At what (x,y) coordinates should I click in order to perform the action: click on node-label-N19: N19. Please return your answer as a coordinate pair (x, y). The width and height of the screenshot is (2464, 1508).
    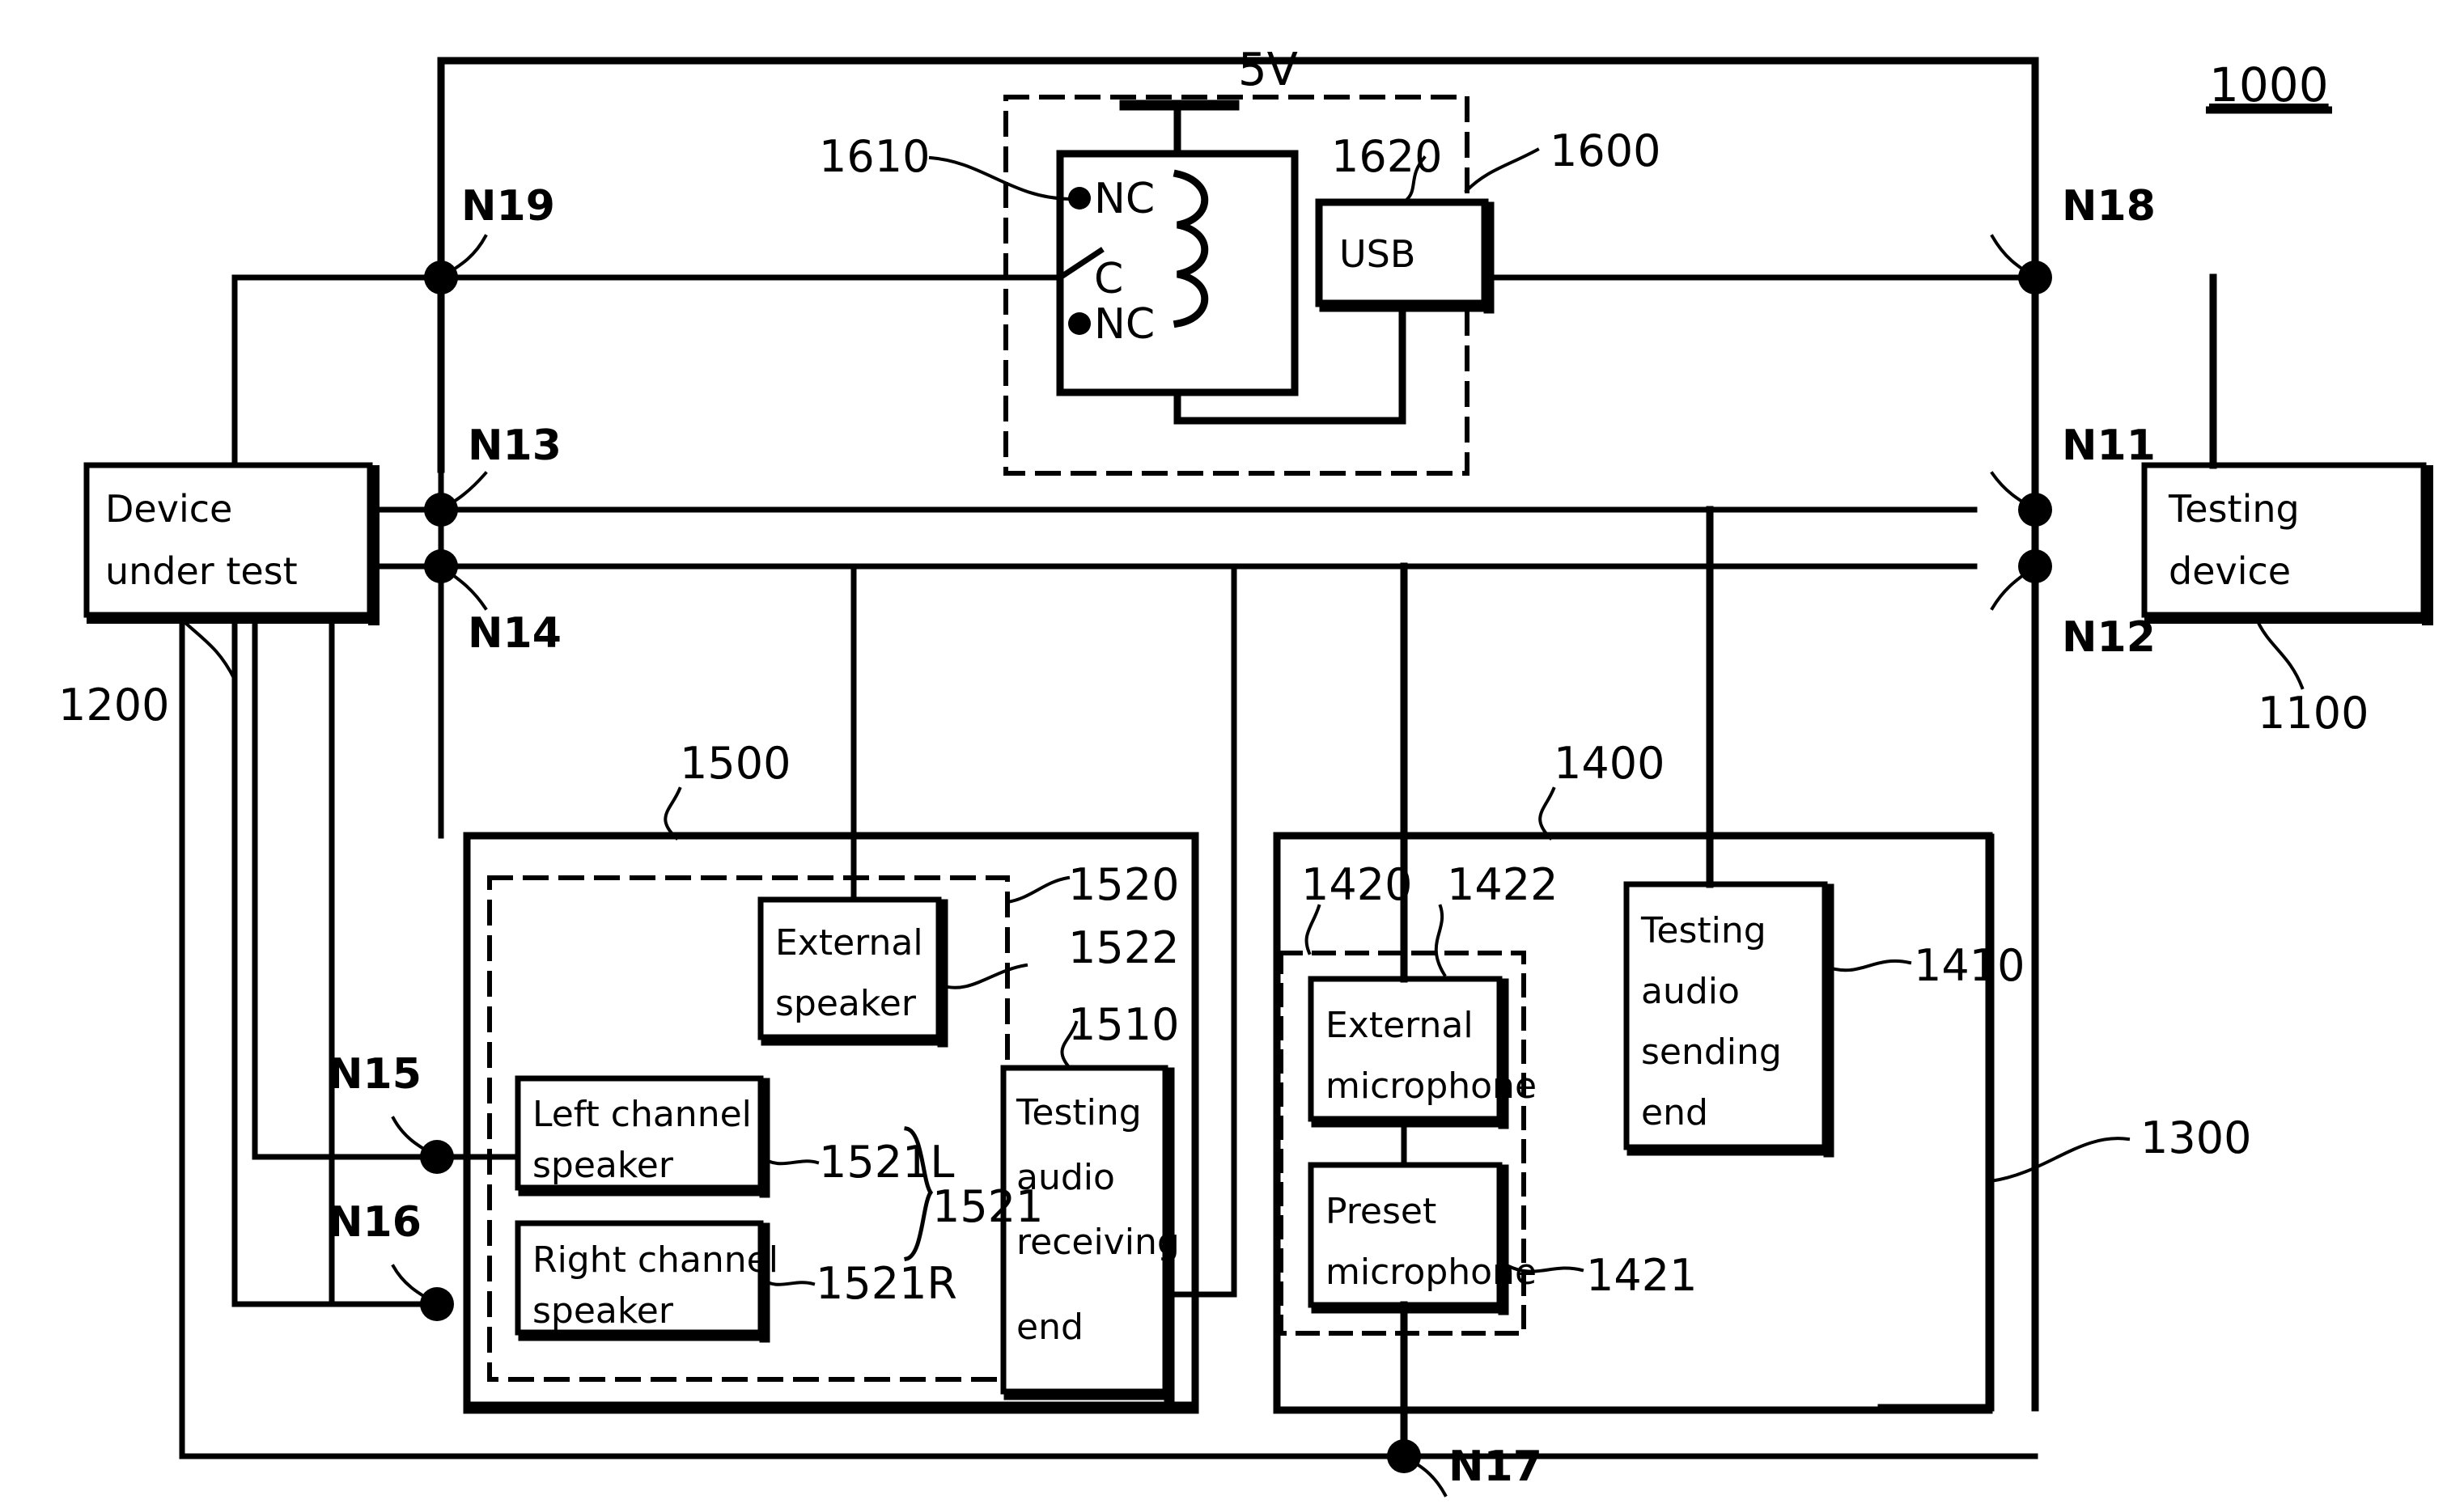
    Looking at the image, I should click on (508, 206).